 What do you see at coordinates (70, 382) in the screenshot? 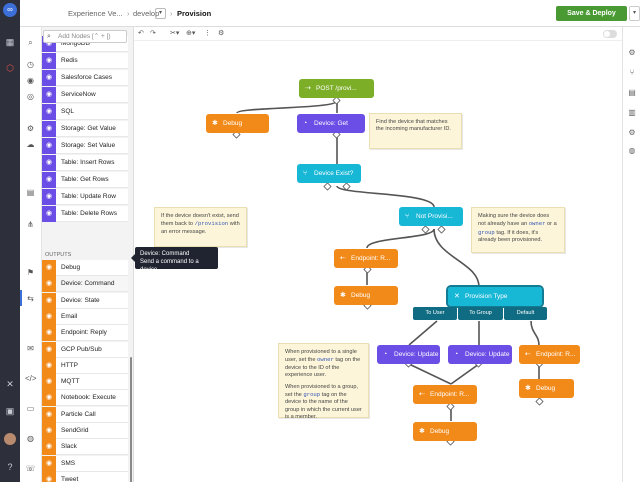
I see `palette-node-label: MQTT` at bounding box center [70, 382].